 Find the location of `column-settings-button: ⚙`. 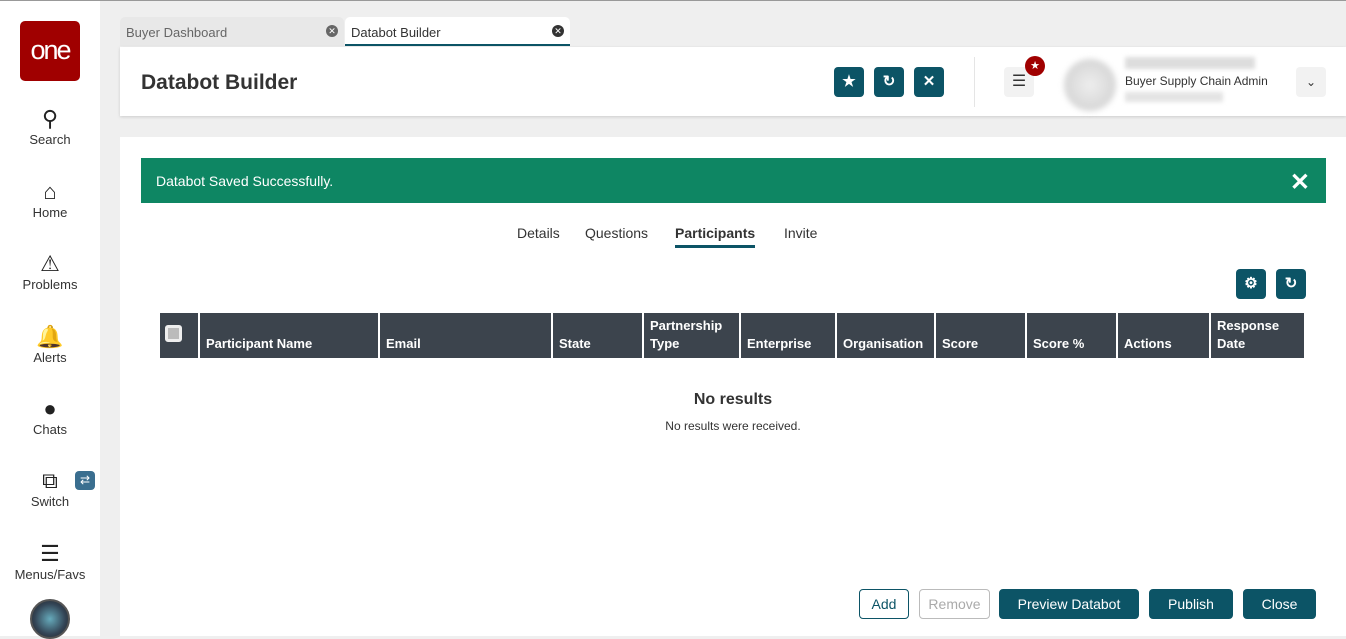

column-settings-button: ⚙ is located at coordinates (1251, 284).